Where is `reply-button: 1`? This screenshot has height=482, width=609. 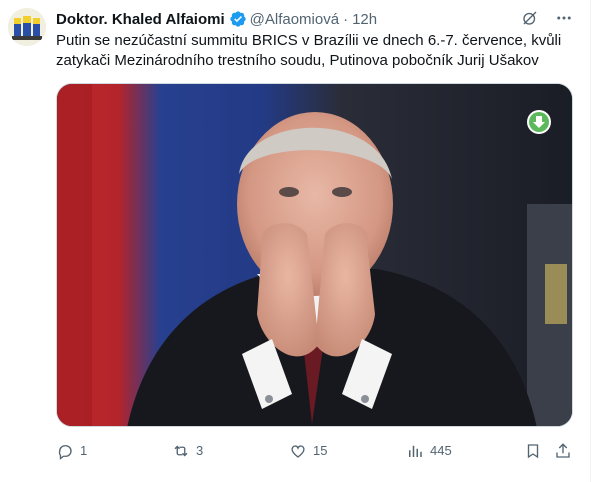 reply-button: 1 is located at coordinates (71, 451).